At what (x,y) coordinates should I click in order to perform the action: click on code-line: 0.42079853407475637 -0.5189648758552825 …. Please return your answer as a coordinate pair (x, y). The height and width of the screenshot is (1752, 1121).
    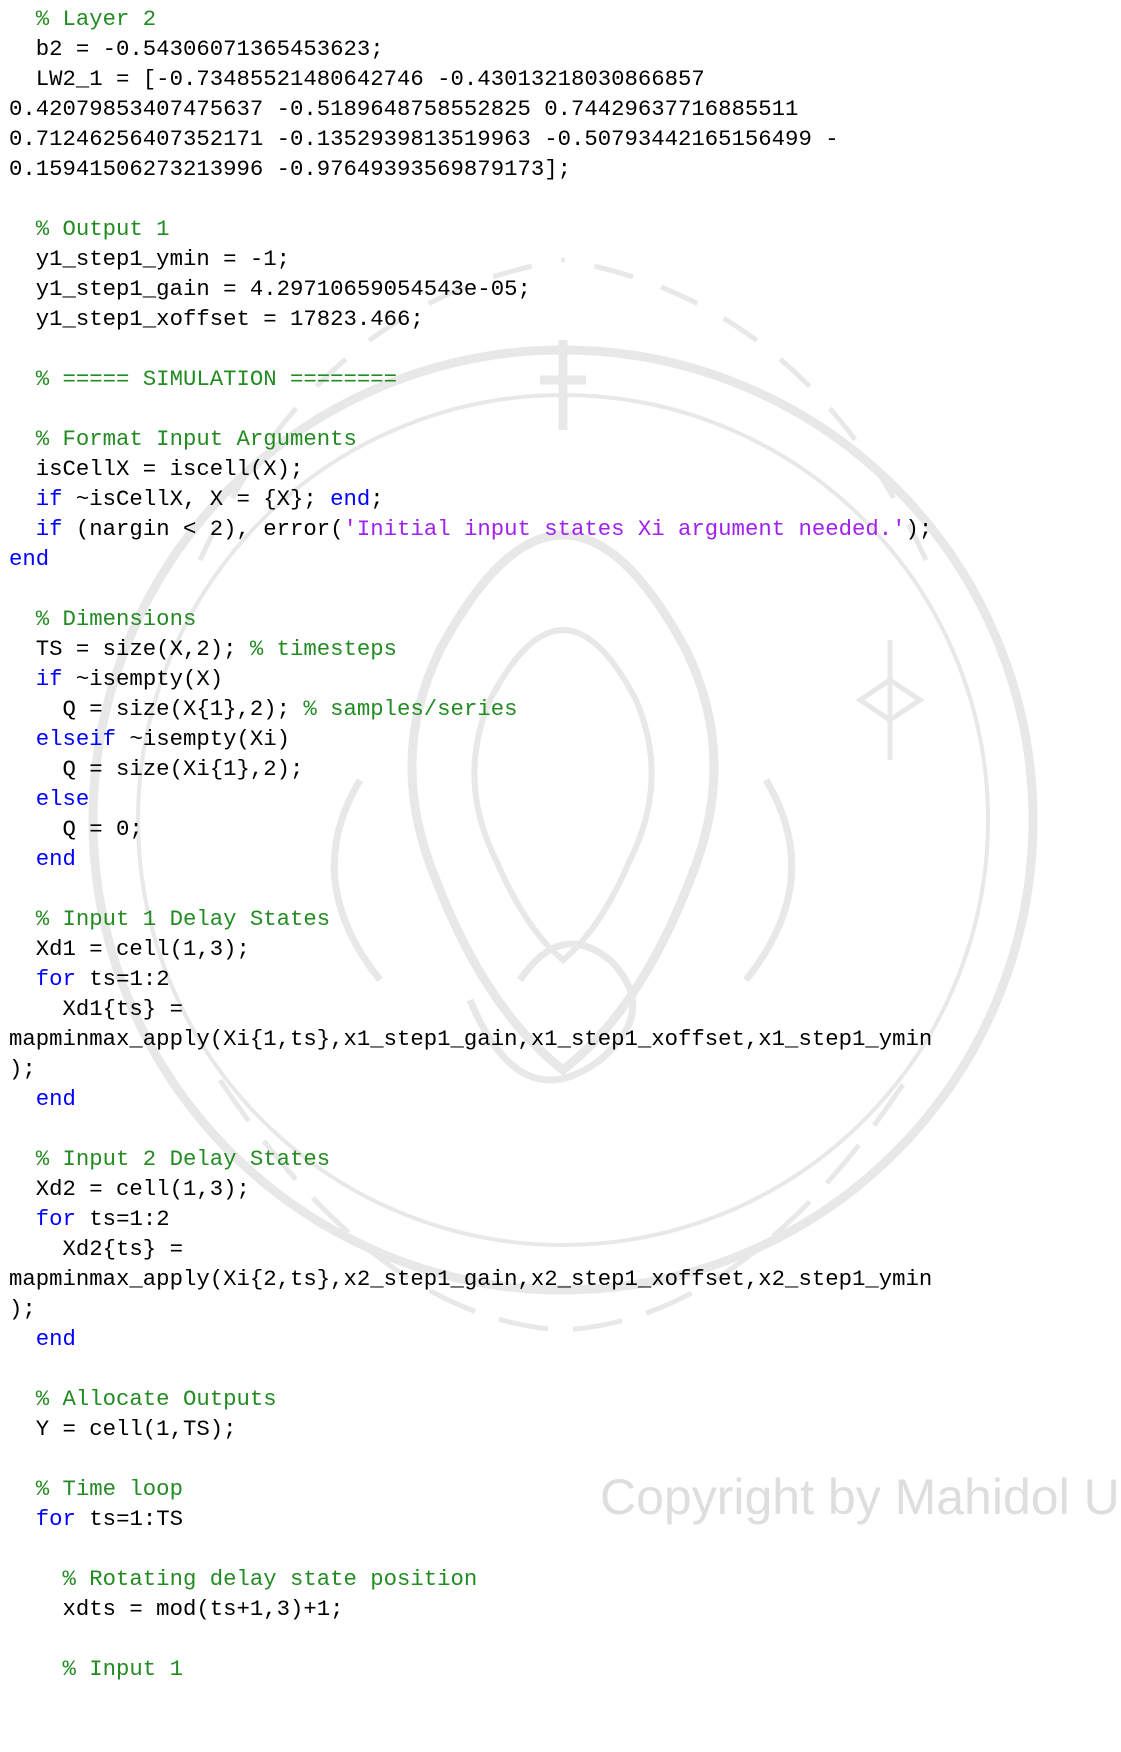
    Looking at the image, I should click on (470, 109).